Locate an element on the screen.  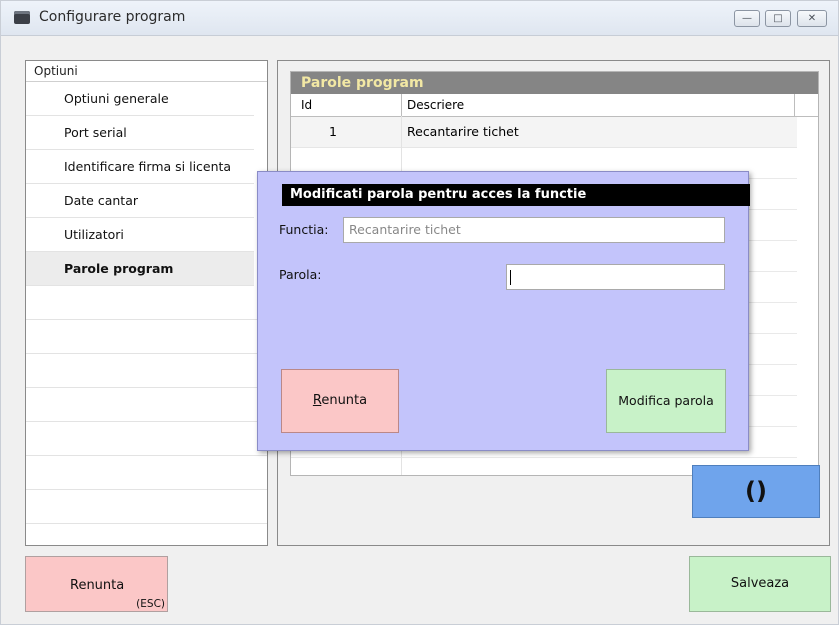
text-caret is located at coordinates (510, 277).